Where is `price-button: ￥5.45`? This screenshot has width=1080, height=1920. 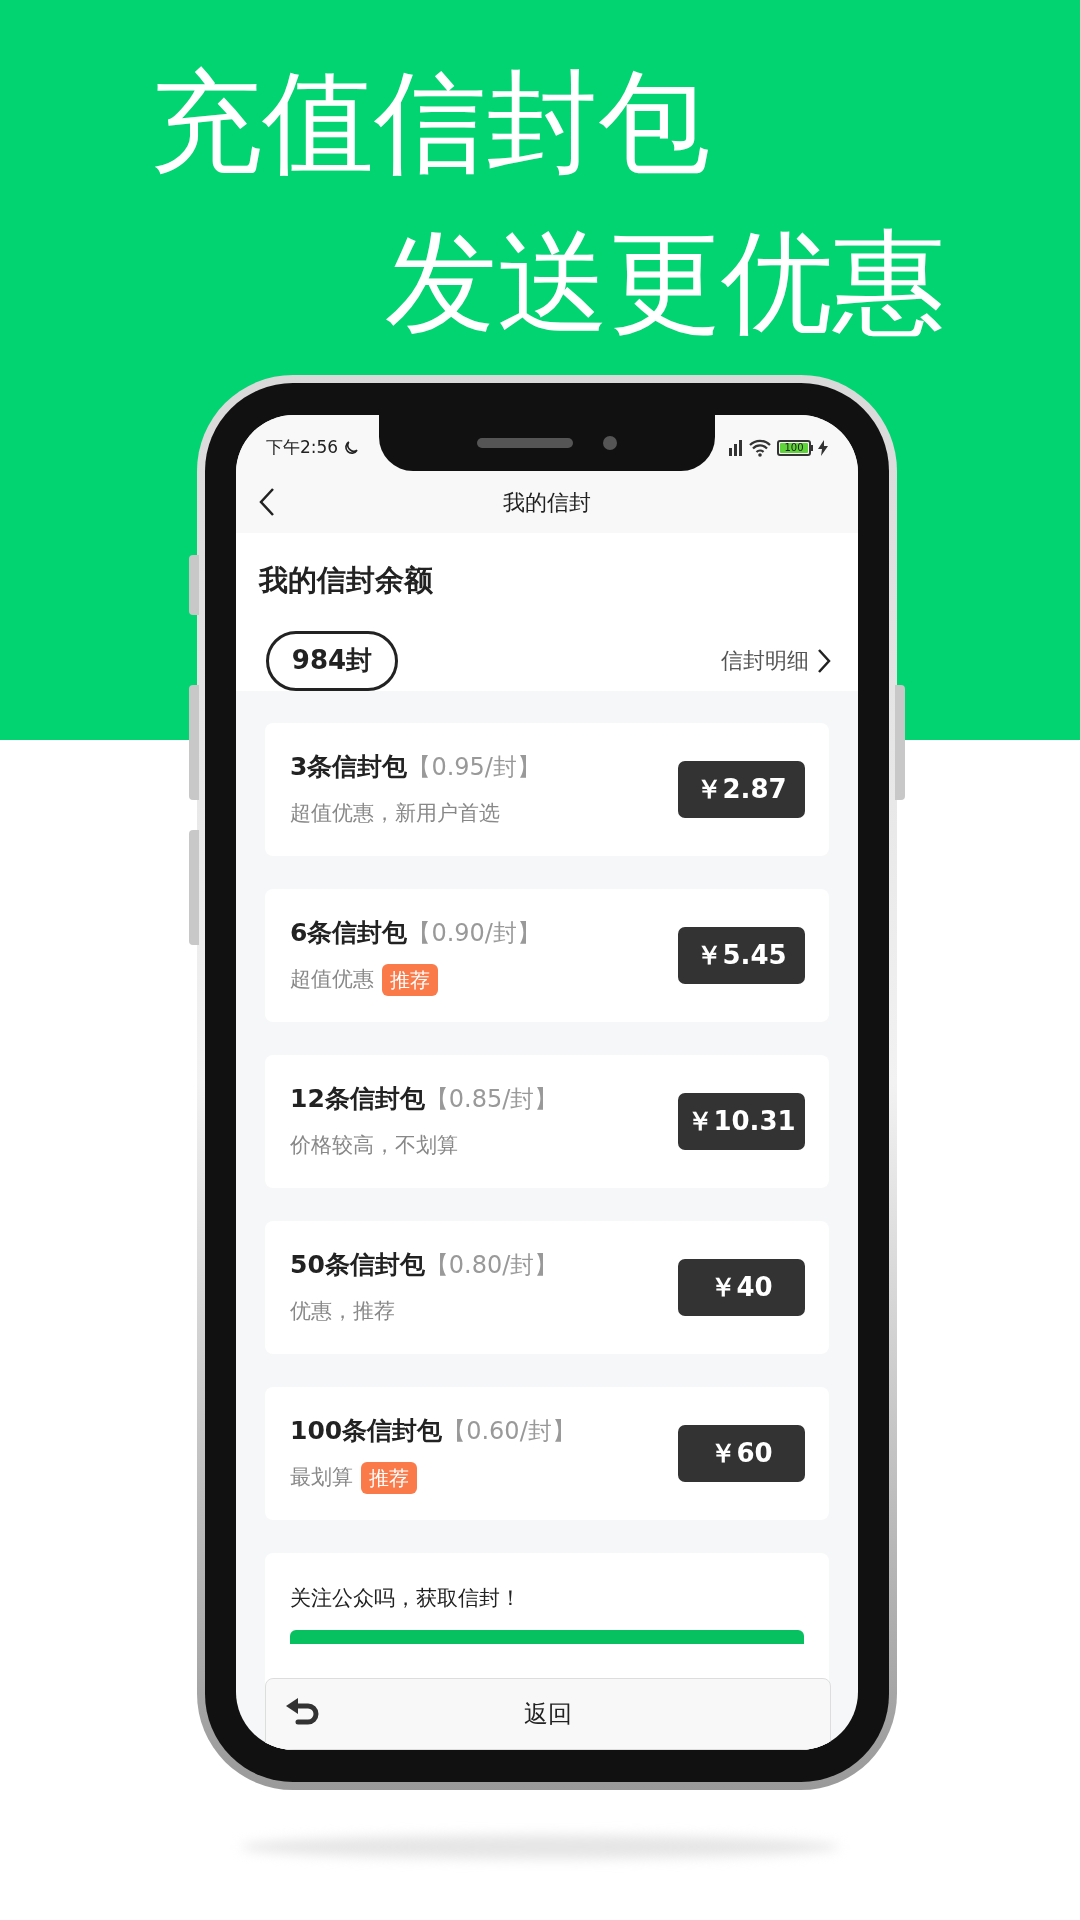
price-button: ￥5.45 is located at coordinates (741, 955).